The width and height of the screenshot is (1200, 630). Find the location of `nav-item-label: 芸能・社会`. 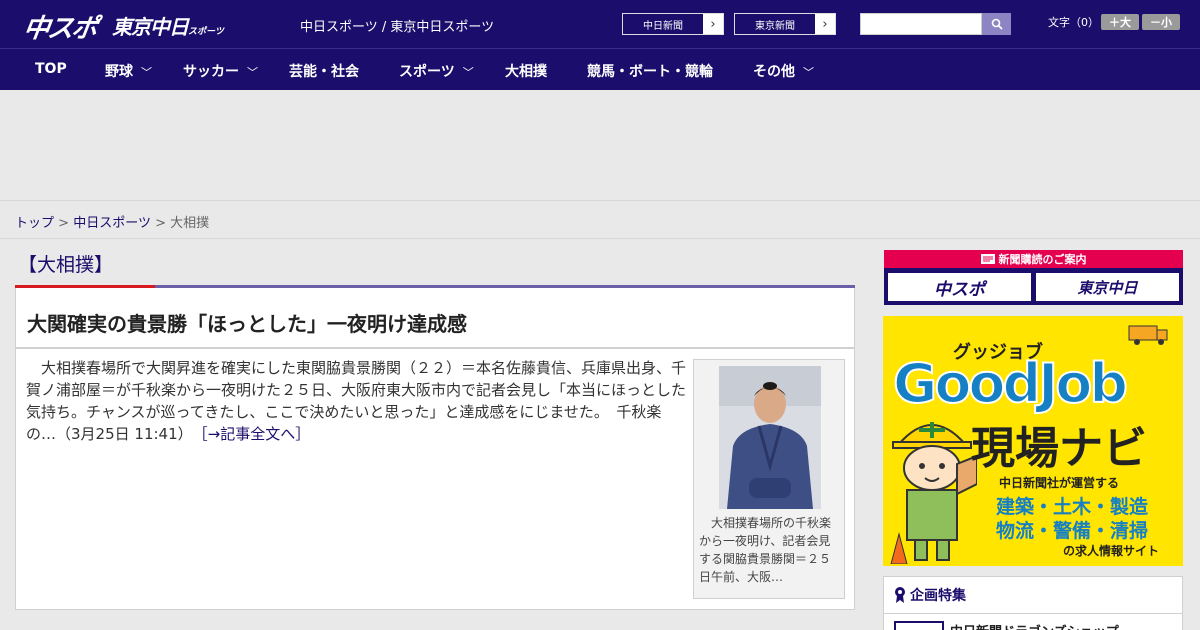

nav-item-label: 芸能・社会 is located at coordinates (324, 72).